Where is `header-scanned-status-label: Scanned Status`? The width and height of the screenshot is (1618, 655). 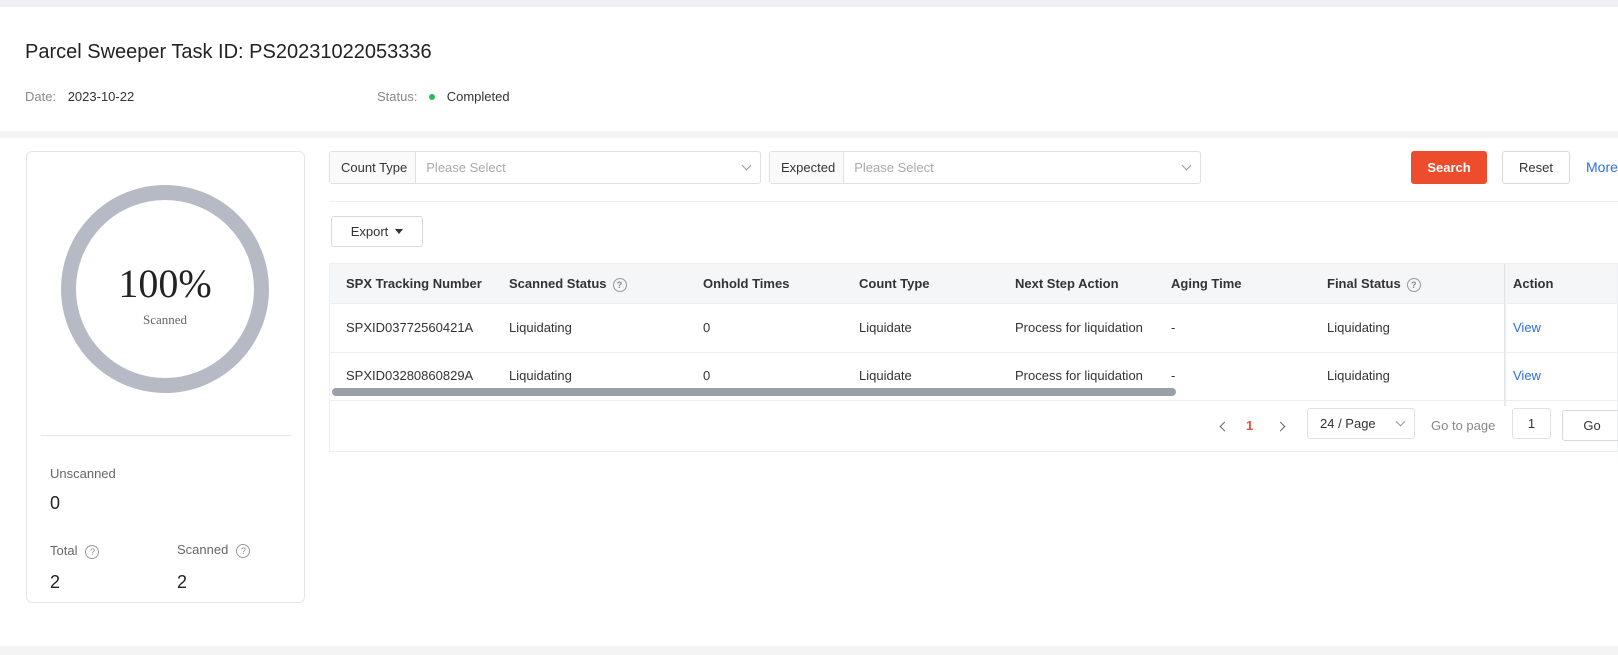 header-scanned-status-label: Scanned Status is located at coordinates (558, 283).